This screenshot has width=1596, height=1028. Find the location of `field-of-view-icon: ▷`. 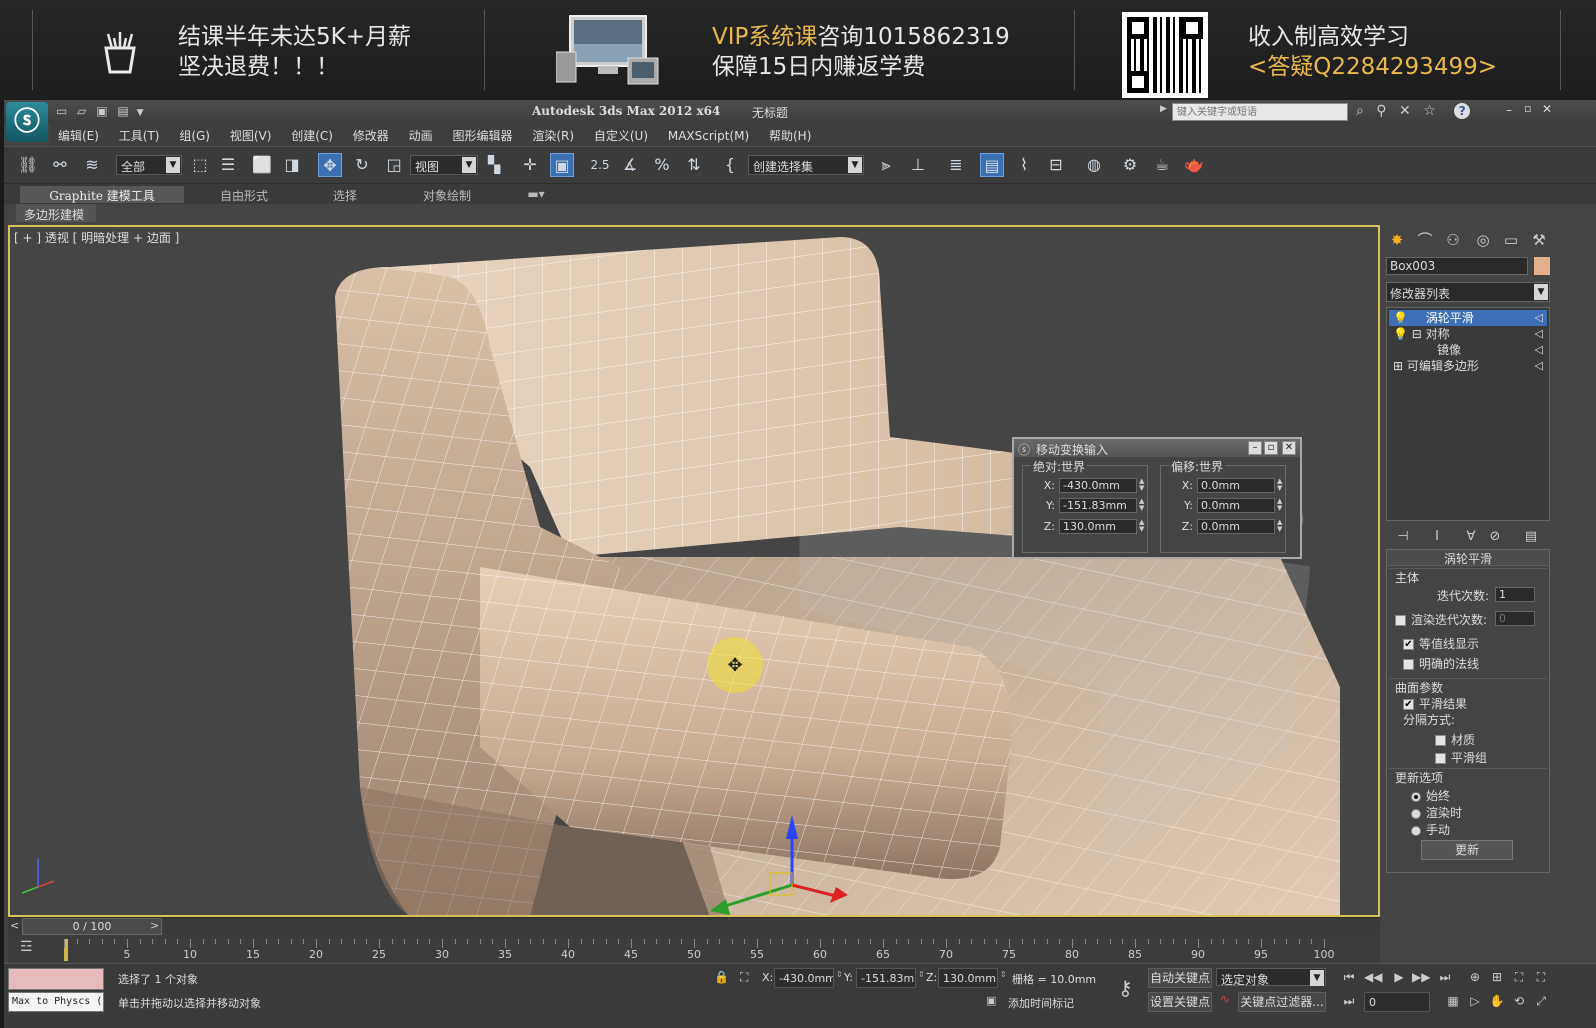

field-of-view-icon: ▷ is located at coordinates (1475, 1001).